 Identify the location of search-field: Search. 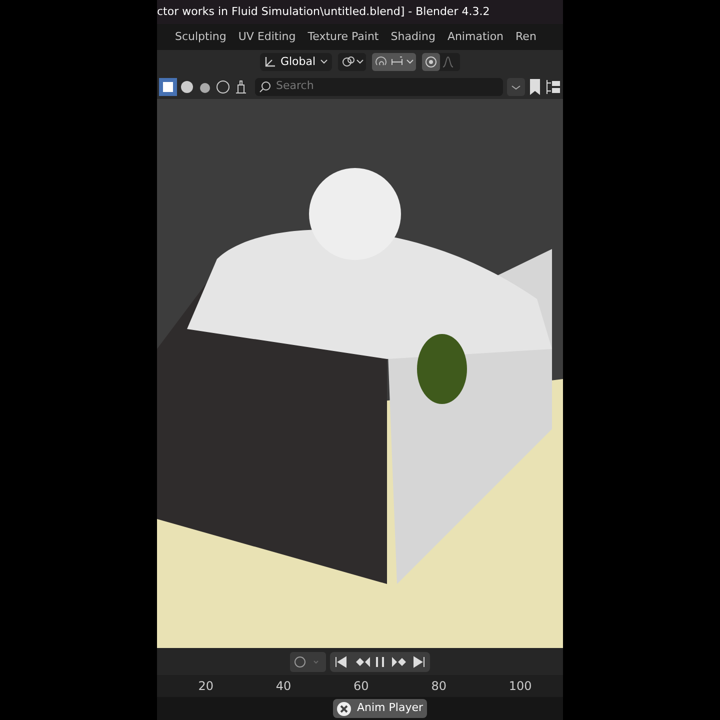
(379, 87).